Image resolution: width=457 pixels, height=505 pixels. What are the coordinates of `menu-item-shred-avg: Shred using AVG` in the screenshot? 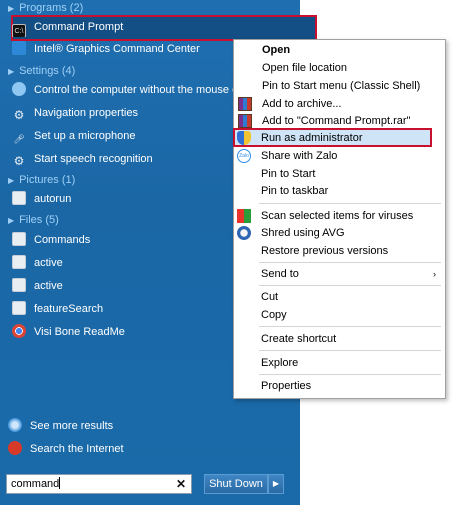 It's located at (338, 233).